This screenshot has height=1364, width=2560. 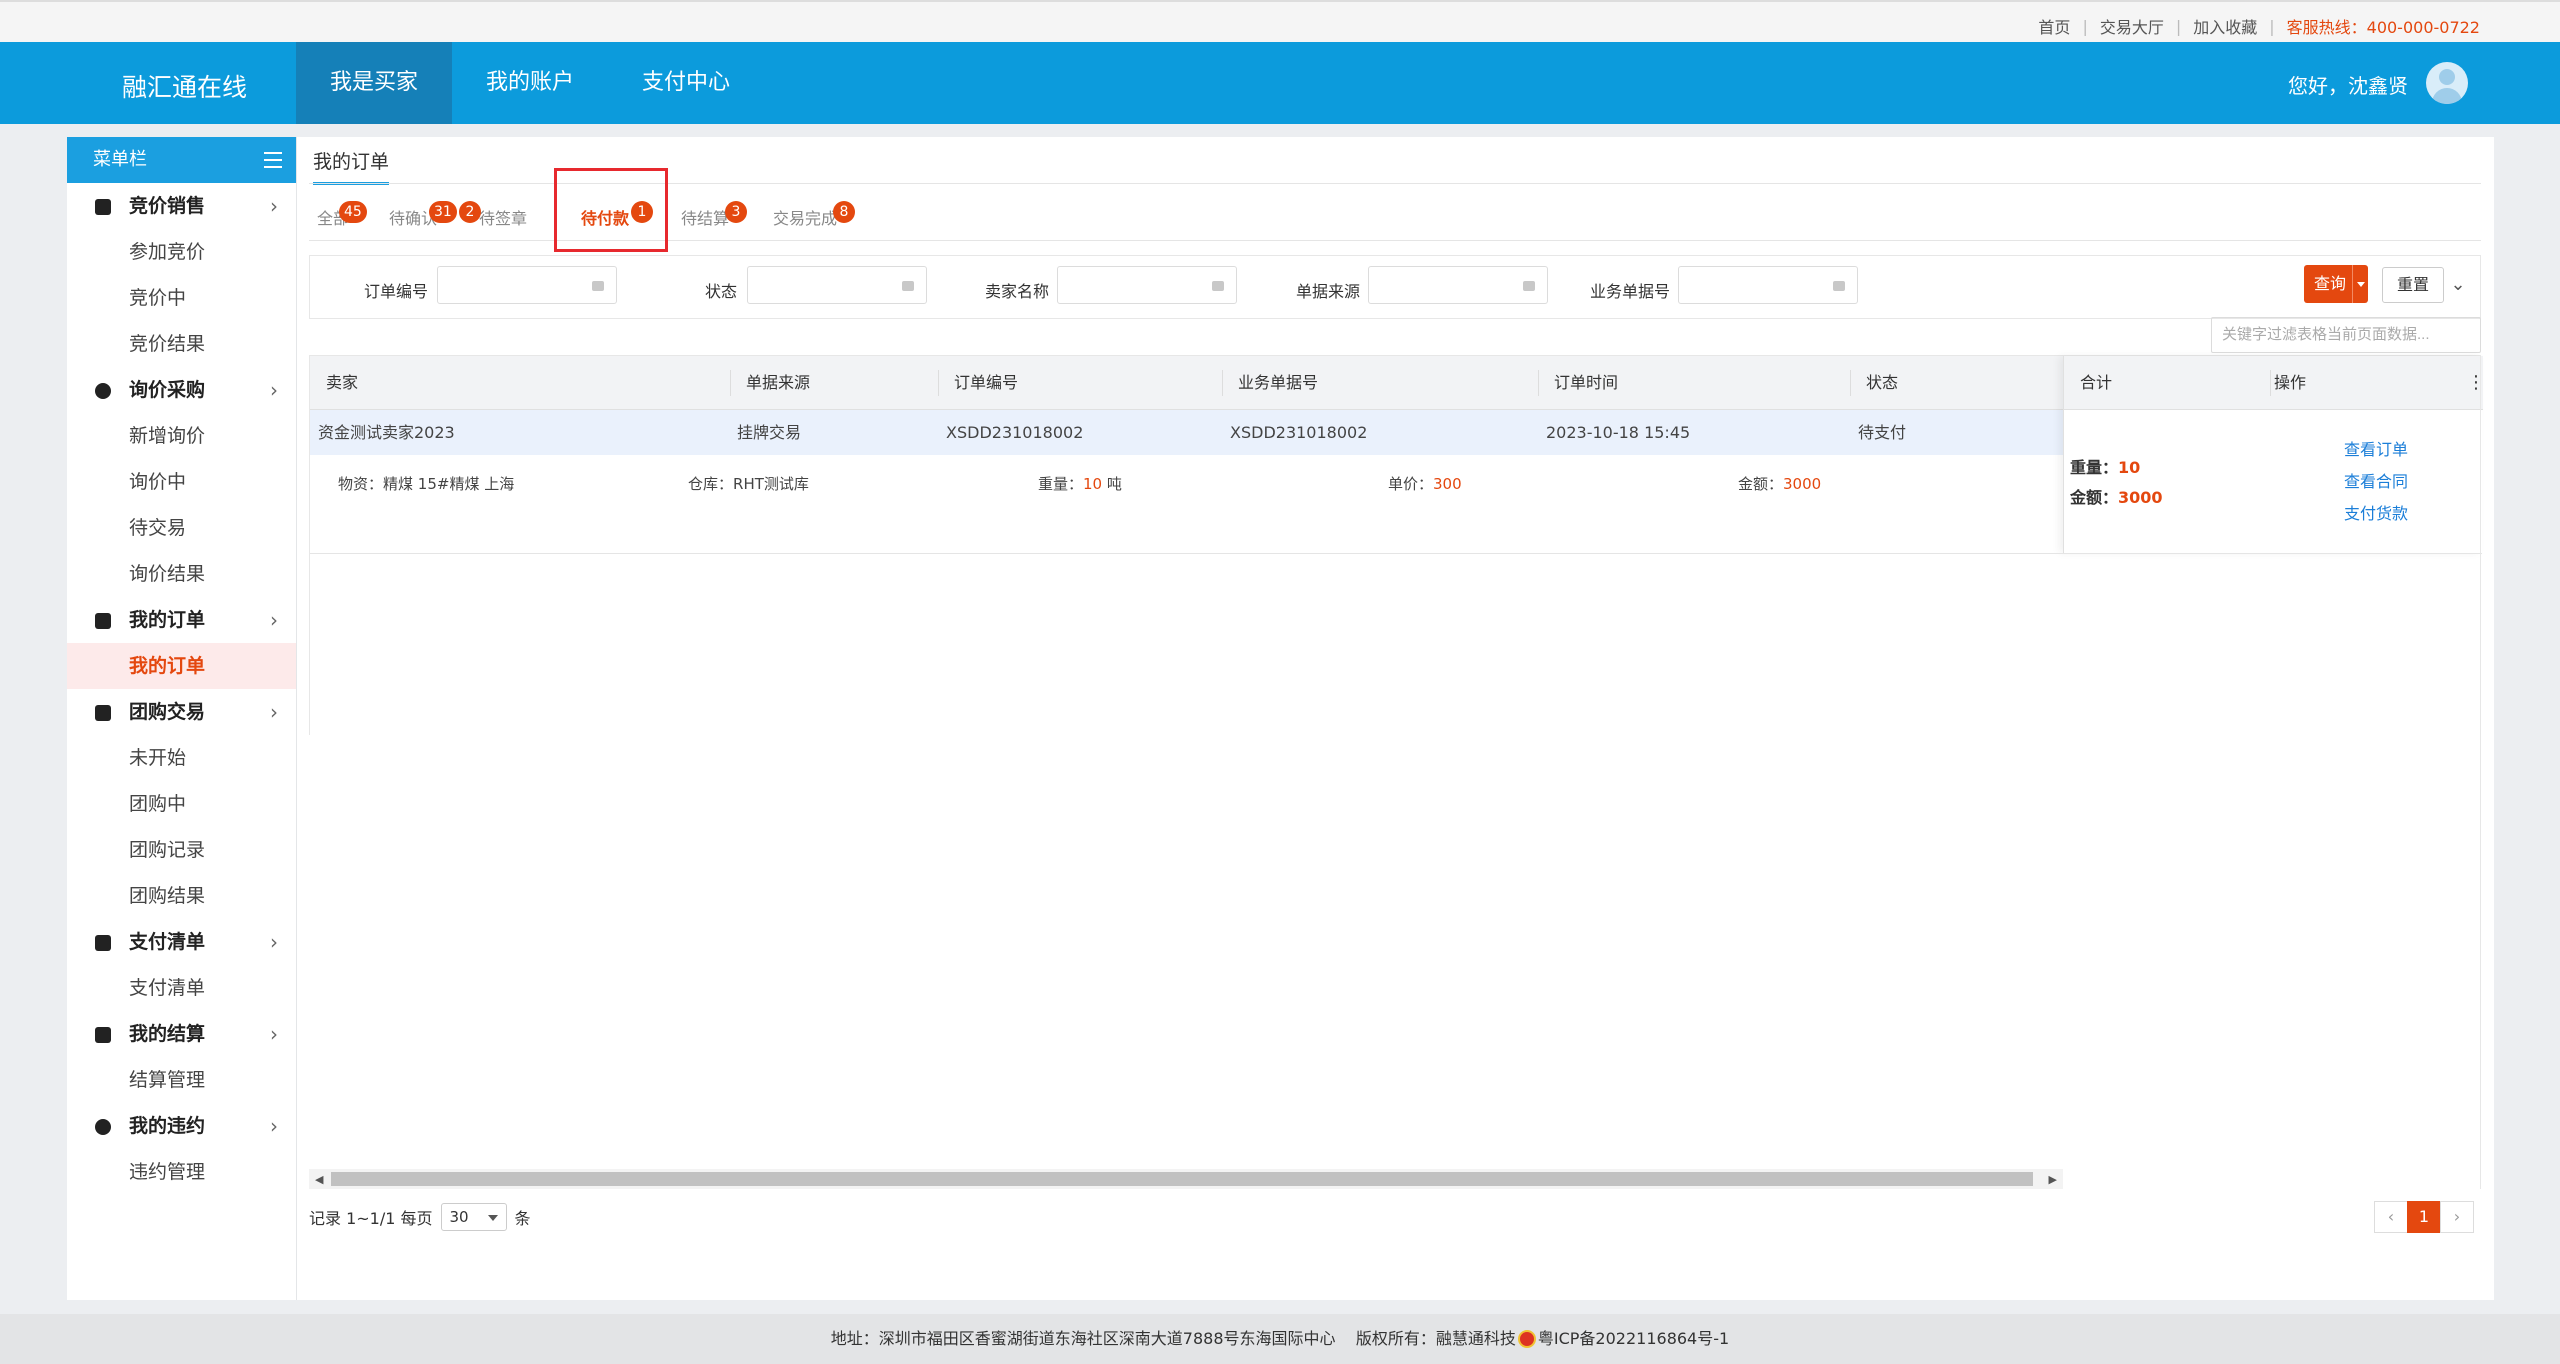 I want to click on tab-pending-confirm: 待确认 31, so click(x=414, y=215).